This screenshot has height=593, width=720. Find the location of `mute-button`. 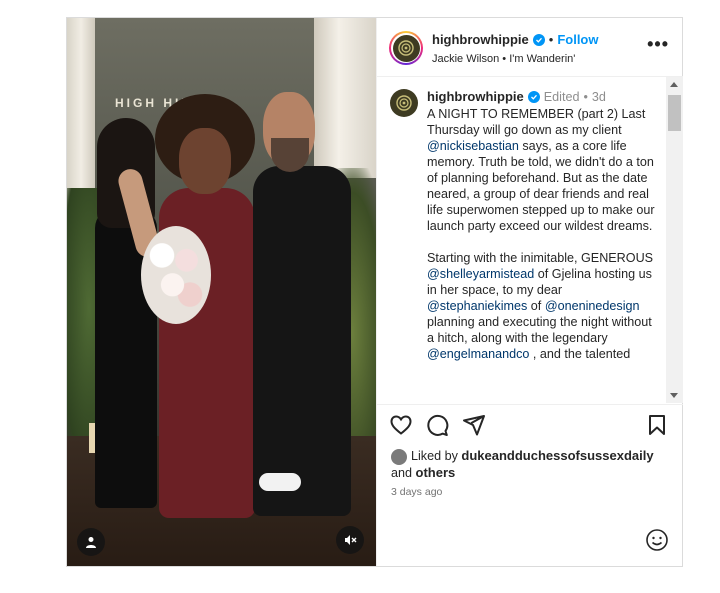

mute-button is located at coordinates (350, 540).